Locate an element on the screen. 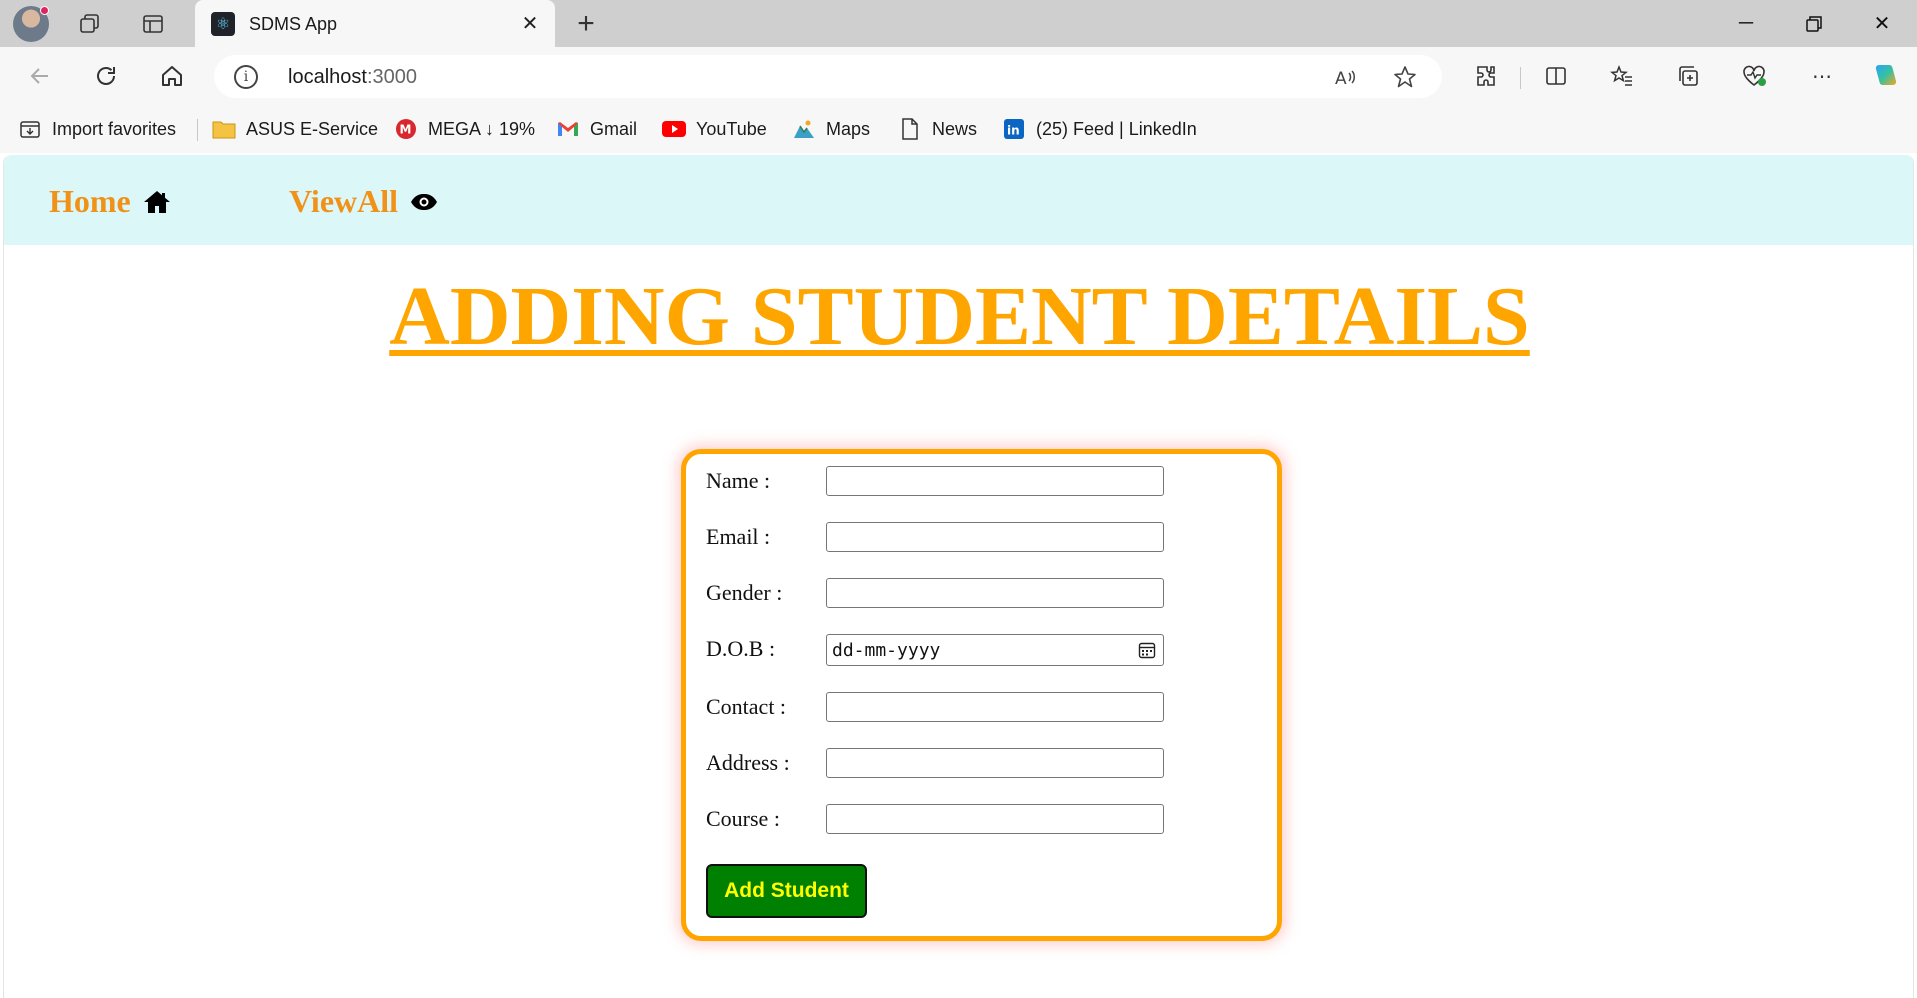 This screenshot has width=1917, height=998. more-options-icon: ⋯ is located at coordinates (1822, 76).